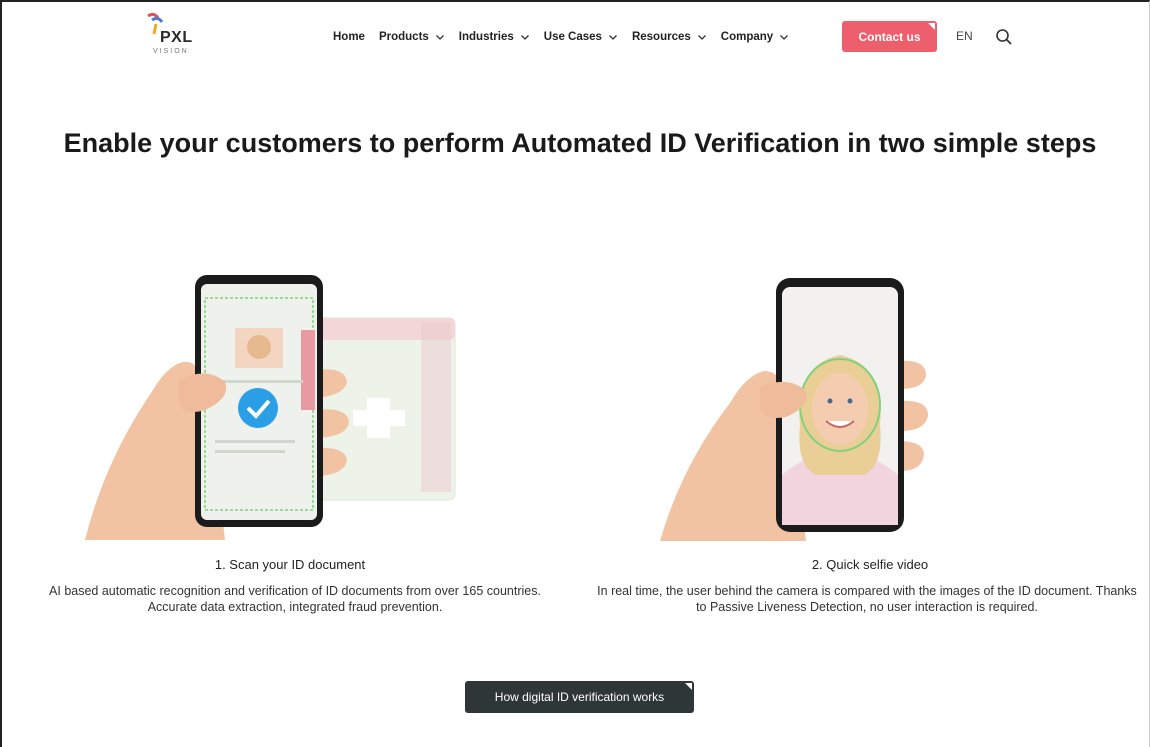 The image size is (1150, 747). I want to click on nav-item-resources: Resources, so click(669, 37).